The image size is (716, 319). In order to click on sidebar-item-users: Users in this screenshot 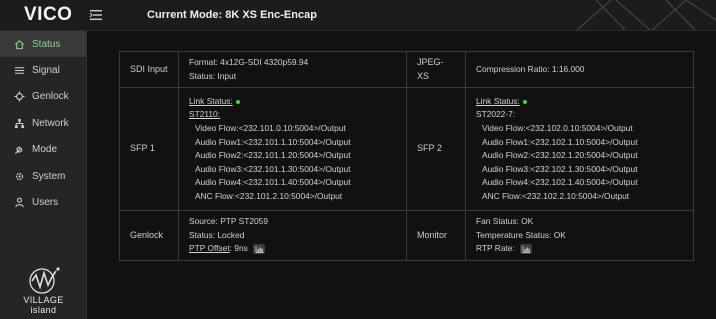, I will do `click(43, 202)`.